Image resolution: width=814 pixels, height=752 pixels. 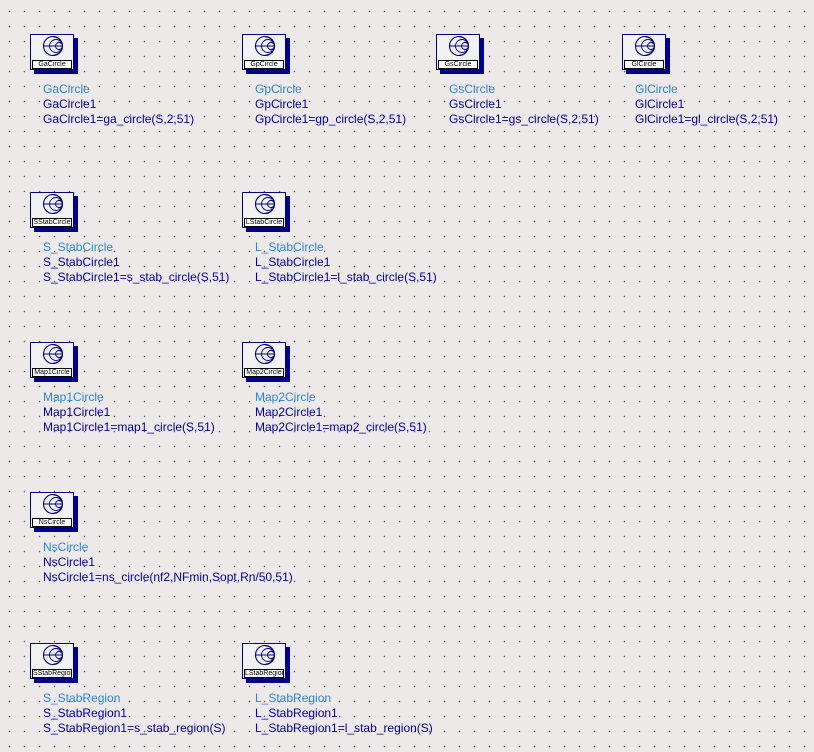 What do you see at coordinates (330, 119) in the screenshot?
I see `component-equation: GpCircle1=gp_circle(S,2,51)` at bounding box center [330, 119].